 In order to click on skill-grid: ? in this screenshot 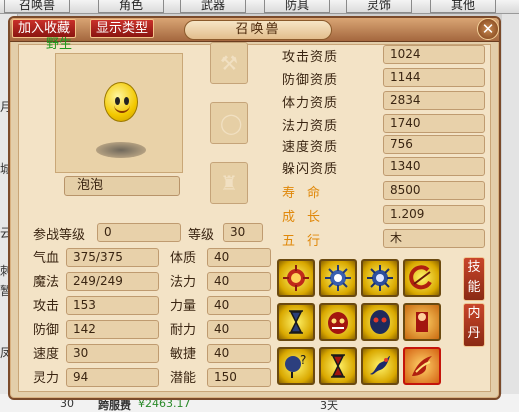, I will do `click(362, 325)`.